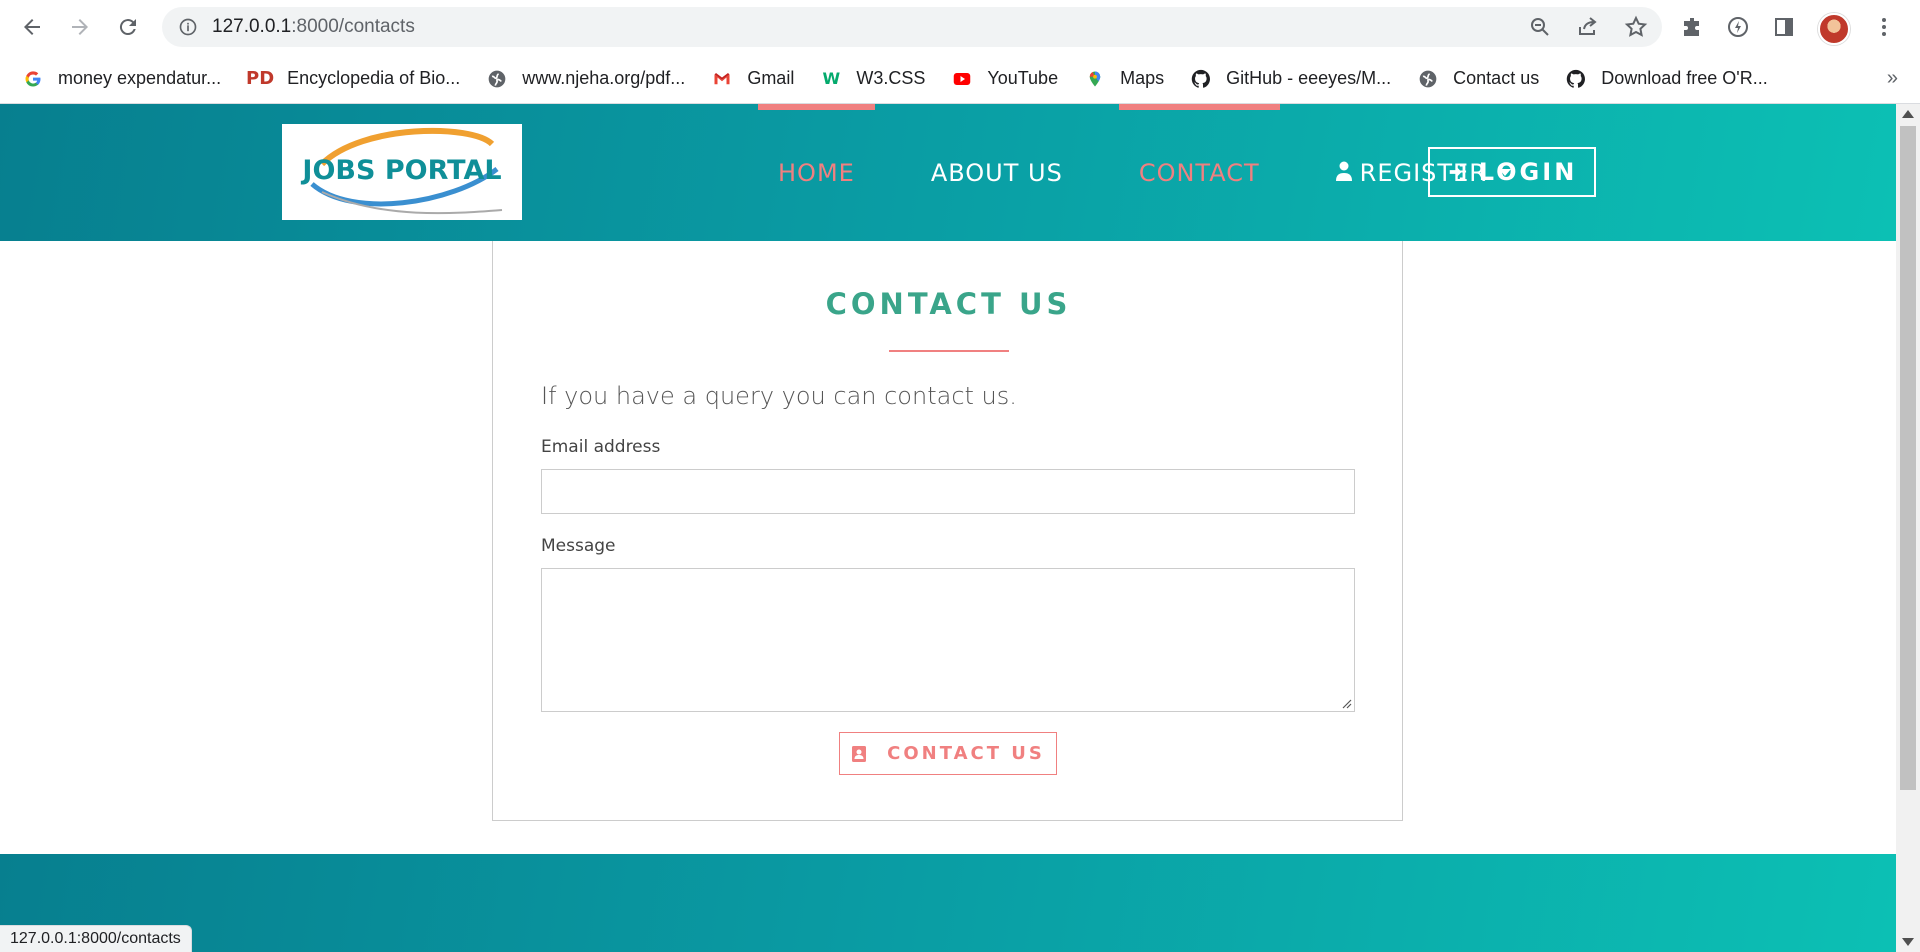 The height and width of the screenshot is (952, 1920). What do you see at coordinates (1457, 172) in the screenshot?
I see `sign-in-icon` at bounding box center [1457, 172].